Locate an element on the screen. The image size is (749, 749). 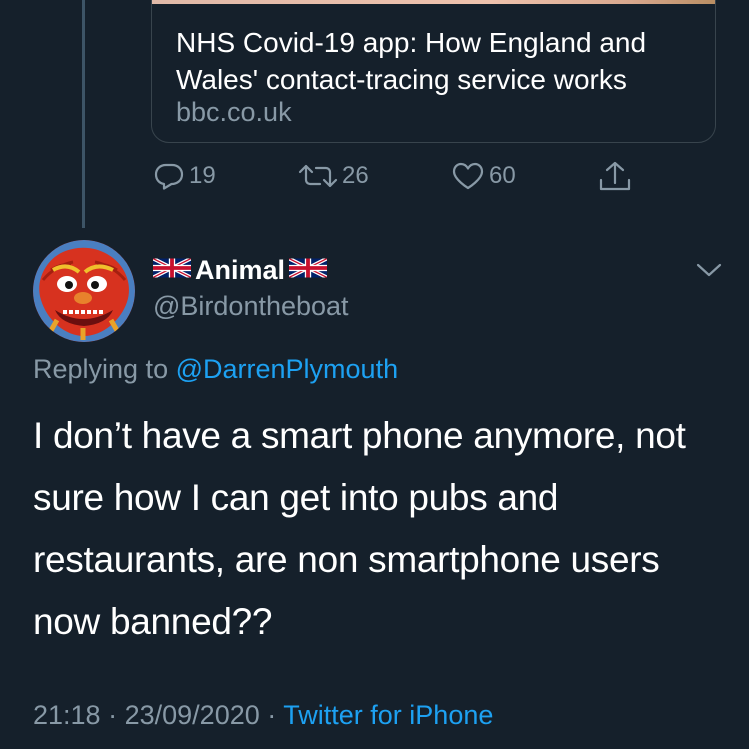
link-preview-image is located at coordinates (433, 2).